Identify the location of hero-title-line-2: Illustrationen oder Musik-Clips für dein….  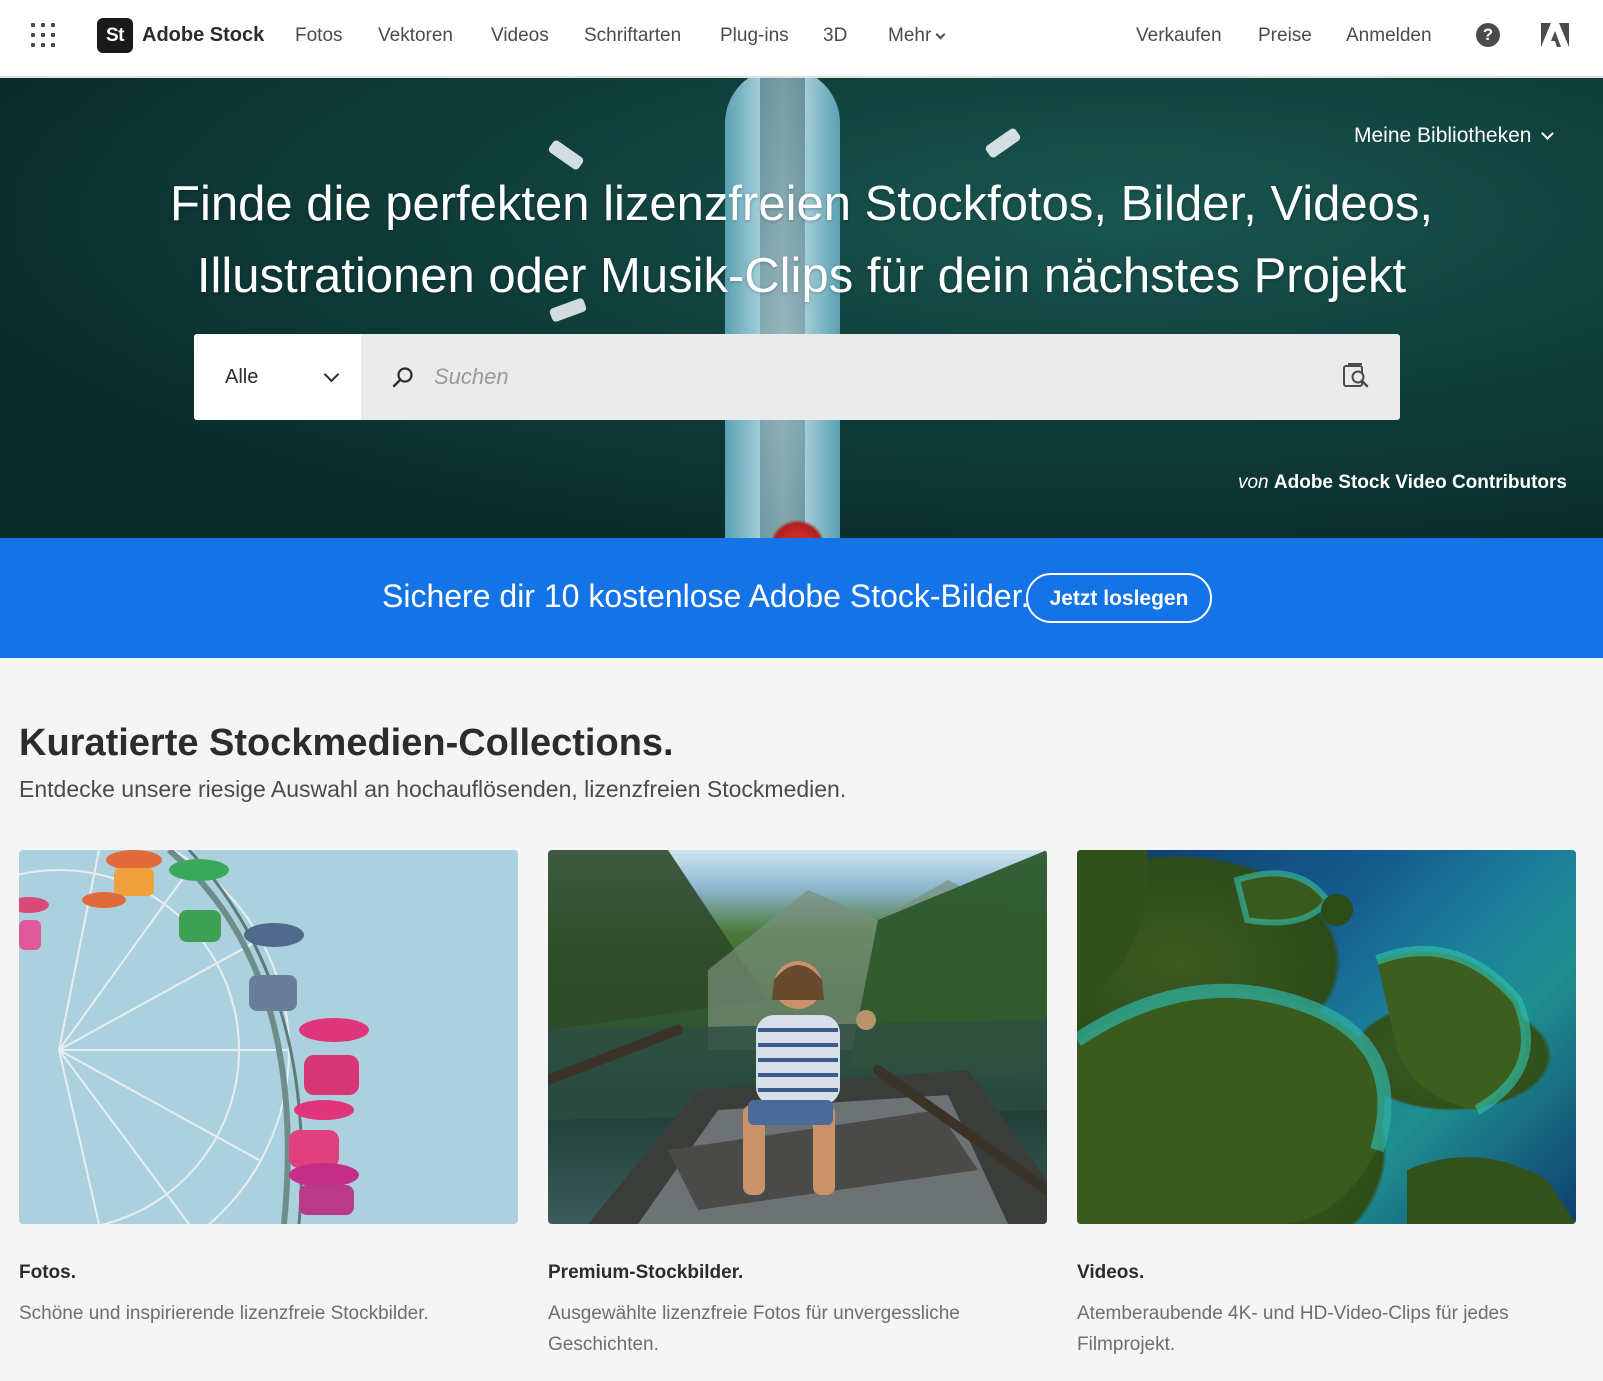
(801, 276).